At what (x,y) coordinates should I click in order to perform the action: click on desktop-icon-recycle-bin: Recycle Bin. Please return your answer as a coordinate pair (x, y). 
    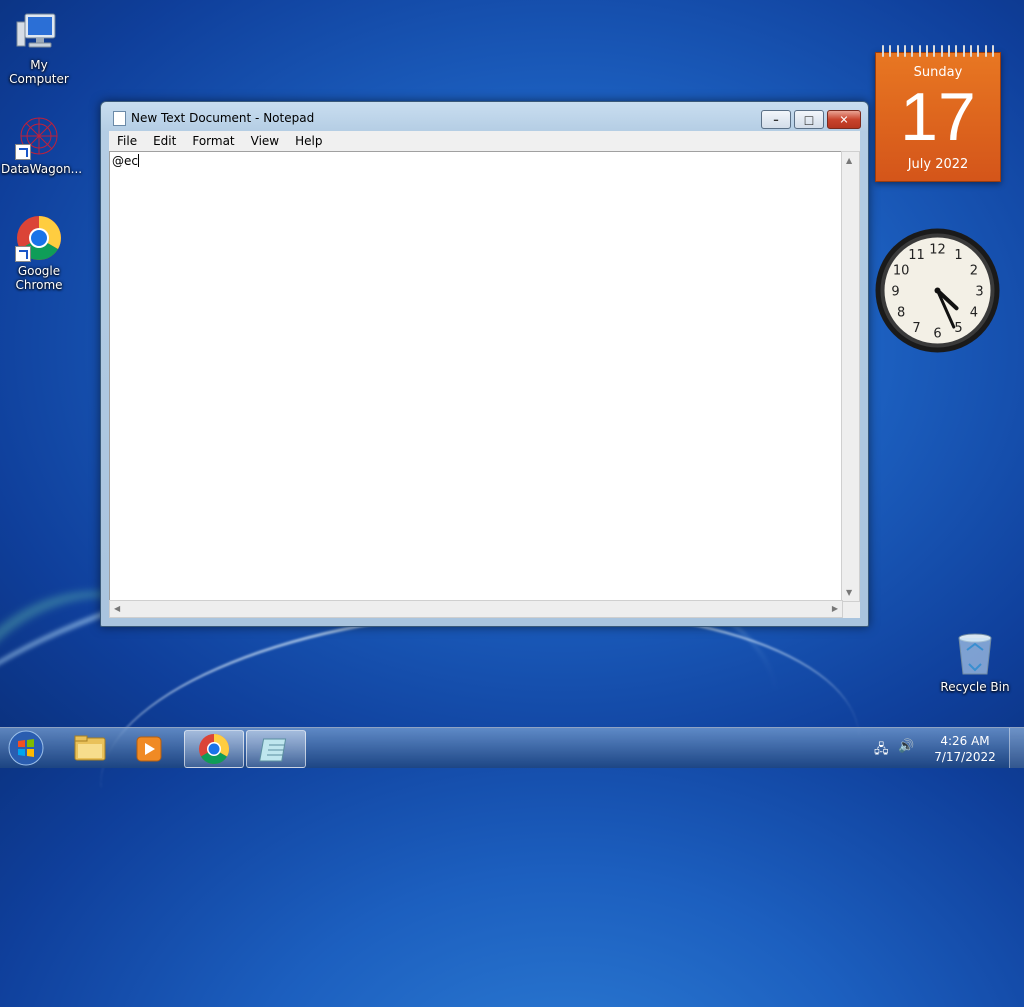
    Looking at the image, I should click on (975, 662).